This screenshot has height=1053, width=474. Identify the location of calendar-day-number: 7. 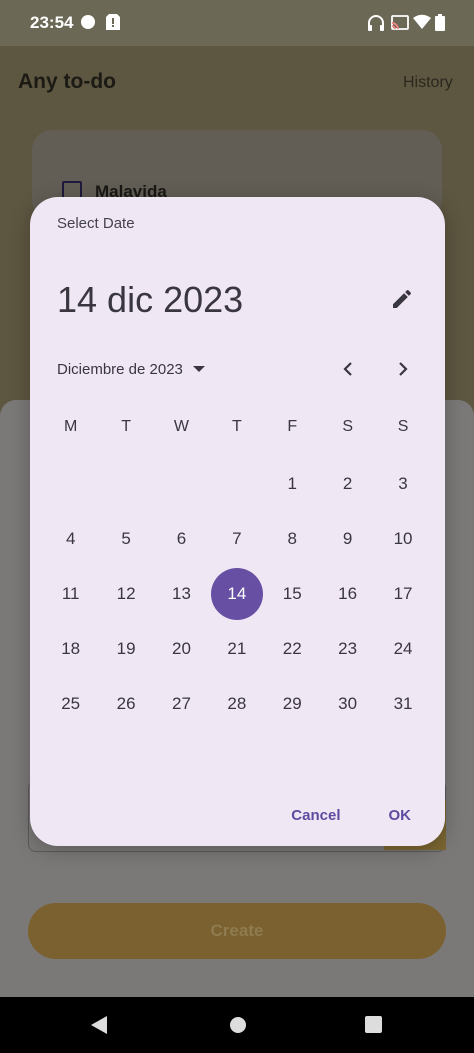
(237, 538).